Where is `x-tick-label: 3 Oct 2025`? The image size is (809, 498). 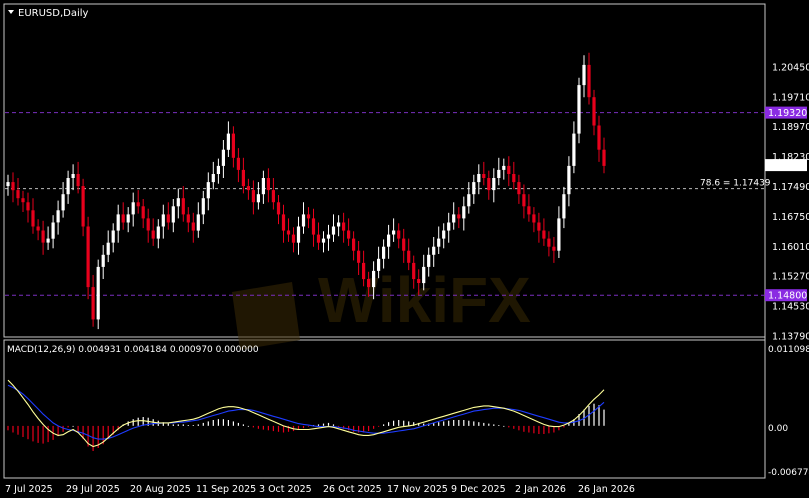 x-tick-label: 3 Oct 2025 is located at coordinates (285, 489).